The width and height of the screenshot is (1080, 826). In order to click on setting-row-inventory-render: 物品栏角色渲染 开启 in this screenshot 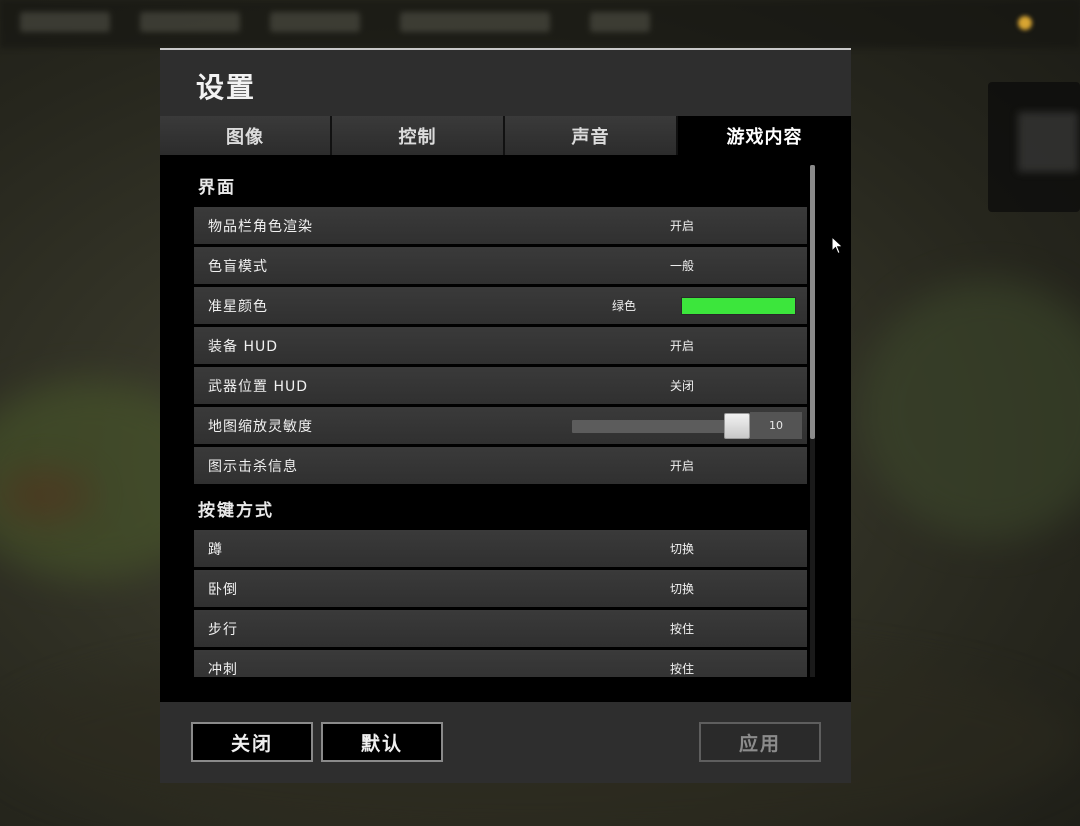, I will do `click(500, 225)`.